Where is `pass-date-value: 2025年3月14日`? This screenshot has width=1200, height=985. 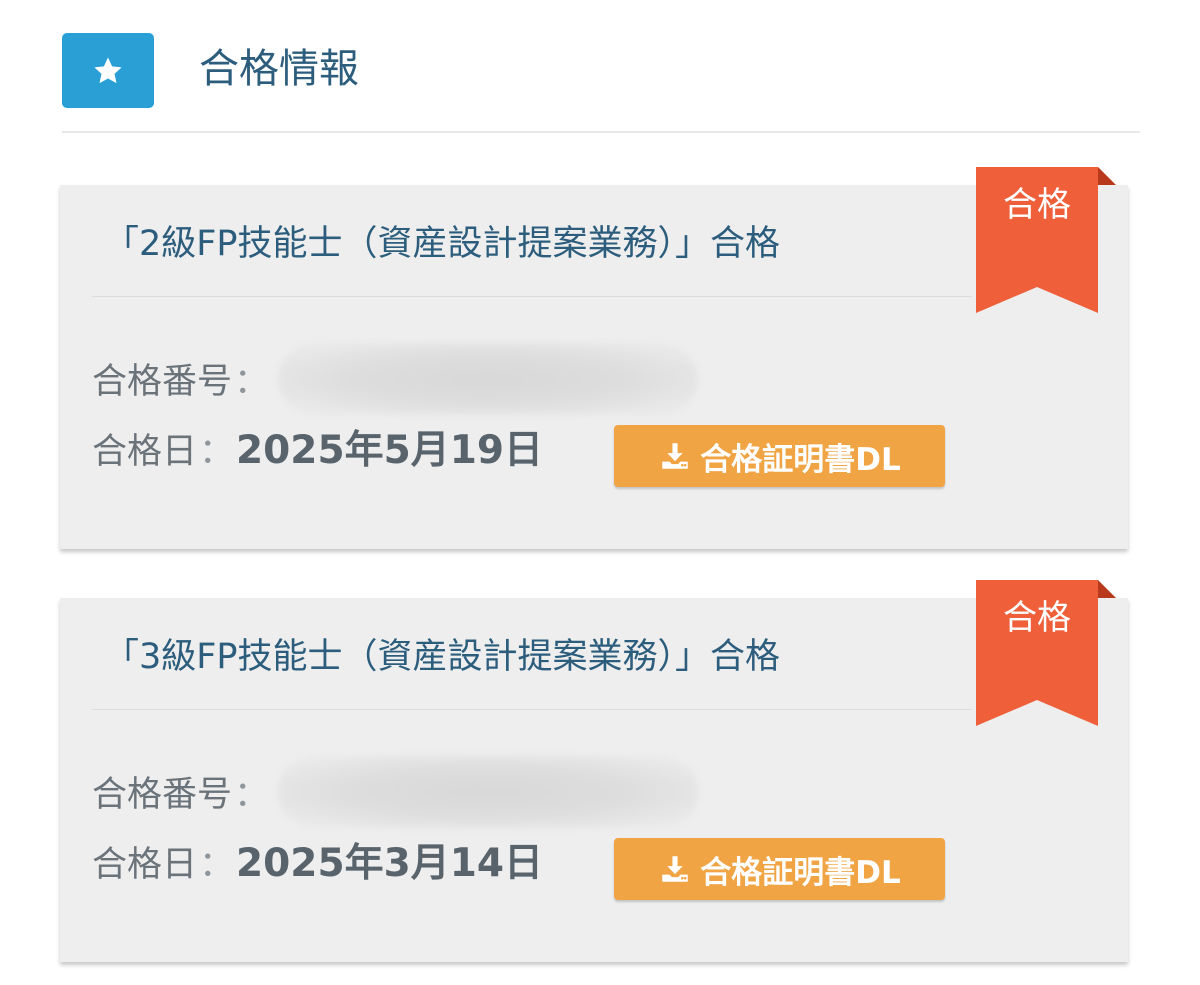 pass-date-value: 2025年3月14日 is located at coordinates (389, 863).